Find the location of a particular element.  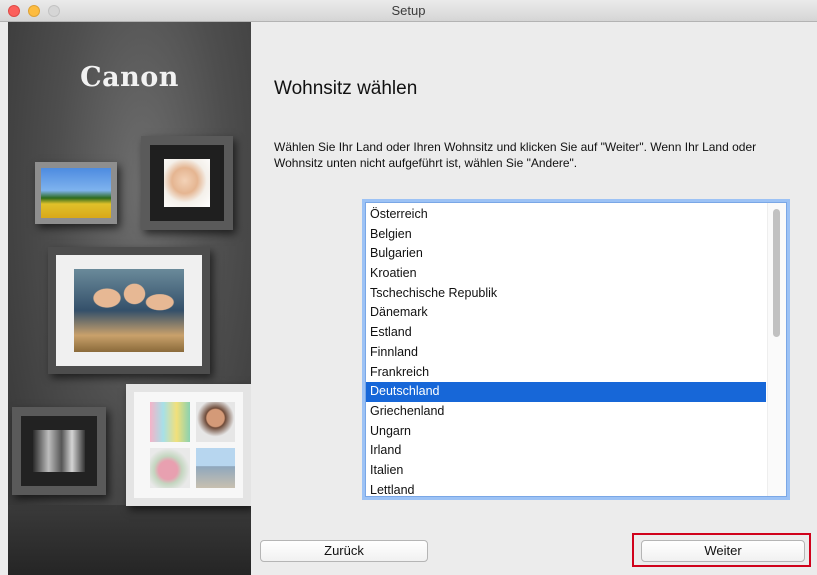

photo-frame-family is located at coordinates (129, 310).